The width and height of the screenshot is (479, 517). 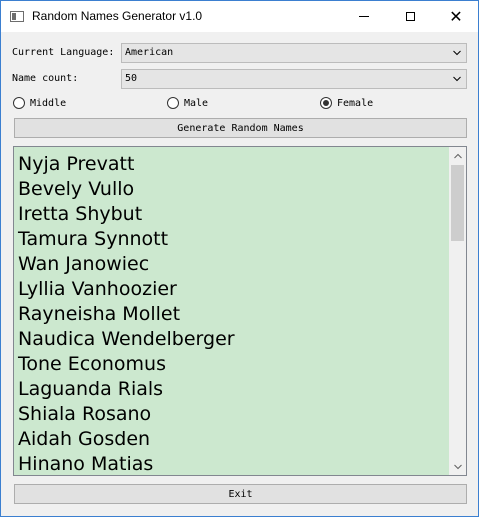 What do you see at coordinates (196, 103) in the screenshot?
I see `radio-label: Male` at bounding box center [196, 103].